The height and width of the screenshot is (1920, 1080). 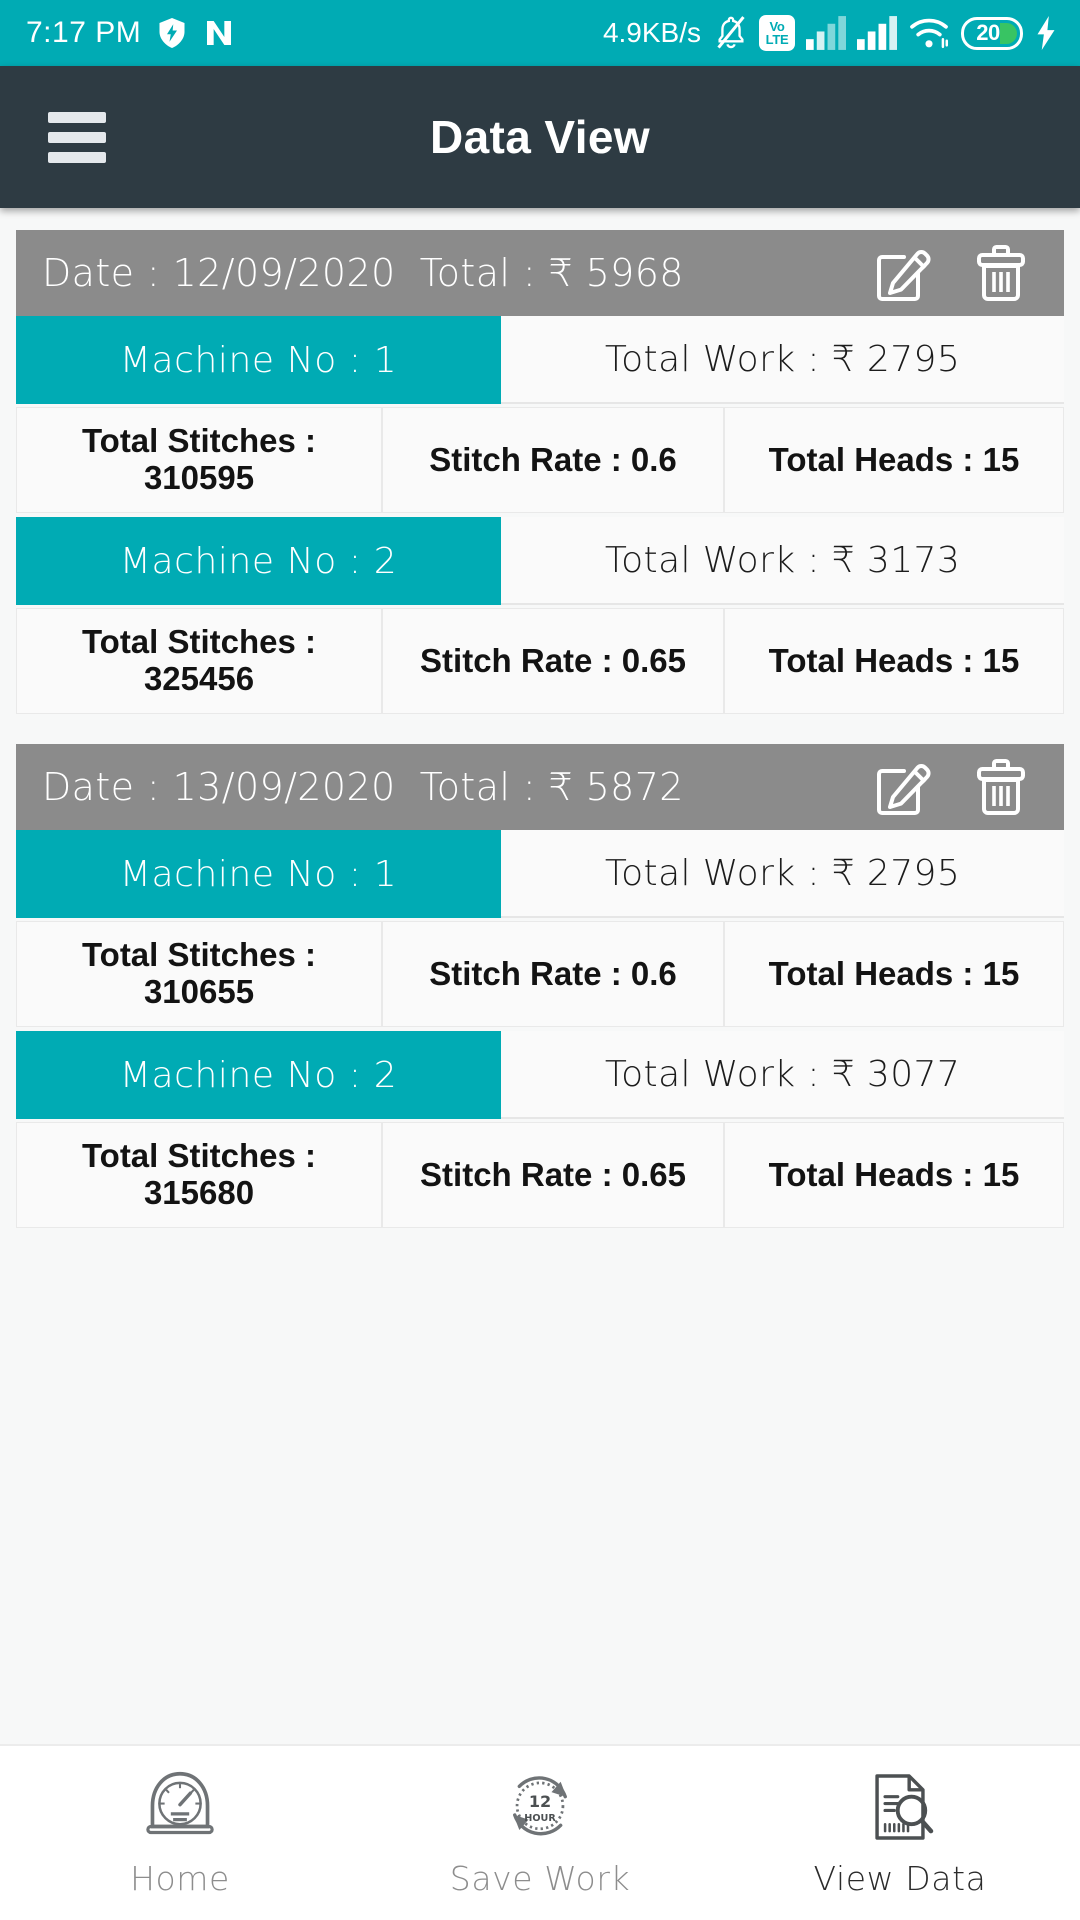 I want to click on n-logo-icon, so click(x=219, y=33).